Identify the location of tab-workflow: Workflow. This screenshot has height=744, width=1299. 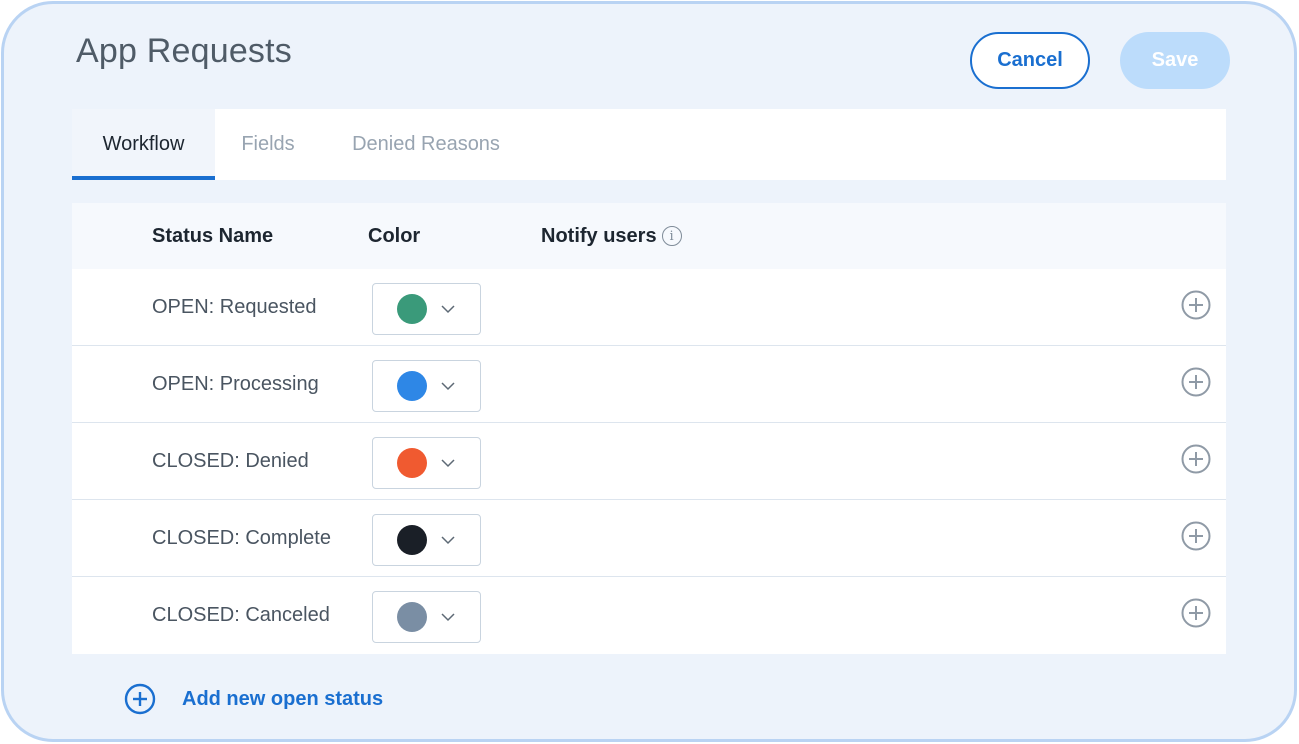
(143, 144).